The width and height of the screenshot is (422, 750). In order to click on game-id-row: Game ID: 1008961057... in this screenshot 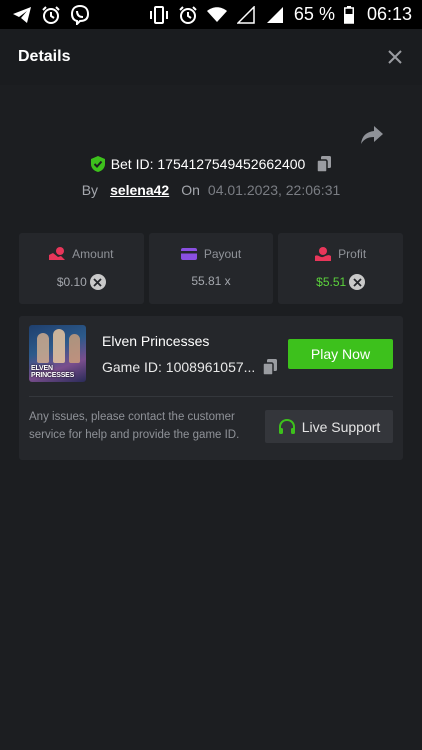, I will do `click(190, 367)`.